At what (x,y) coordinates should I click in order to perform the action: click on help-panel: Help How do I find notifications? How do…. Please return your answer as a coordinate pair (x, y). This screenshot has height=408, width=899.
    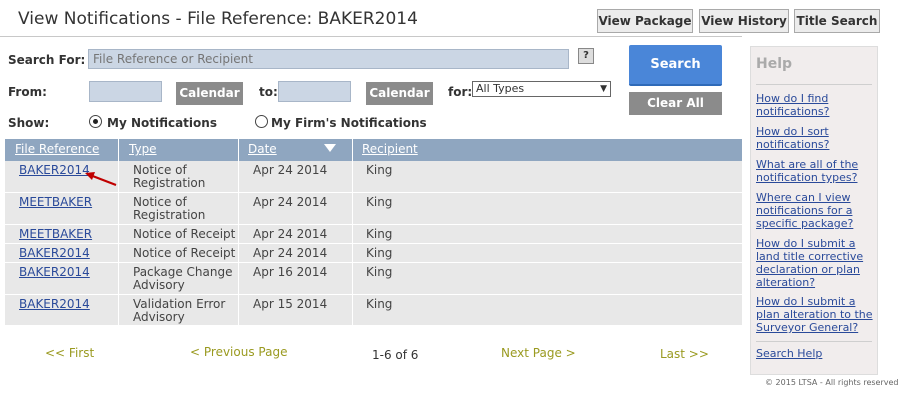
    Looking at the image, I should click on (814, 210).